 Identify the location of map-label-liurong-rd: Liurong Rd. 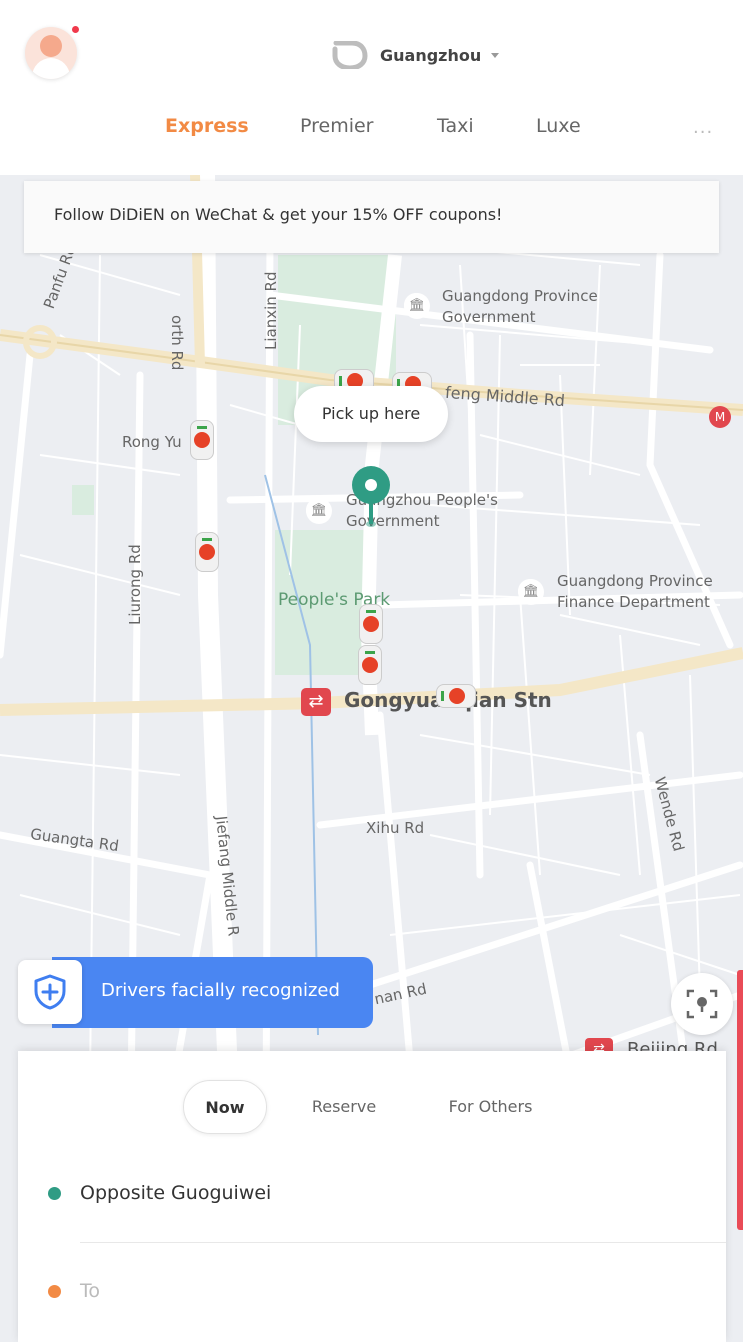
(135, 584).